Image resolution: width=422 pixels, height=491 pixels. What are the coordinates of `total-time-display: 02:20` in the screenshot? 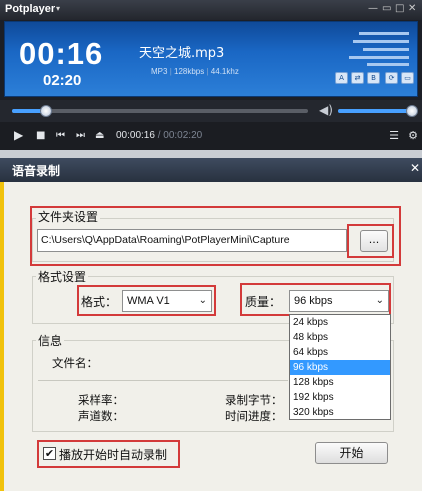 It's located at (62, 80).